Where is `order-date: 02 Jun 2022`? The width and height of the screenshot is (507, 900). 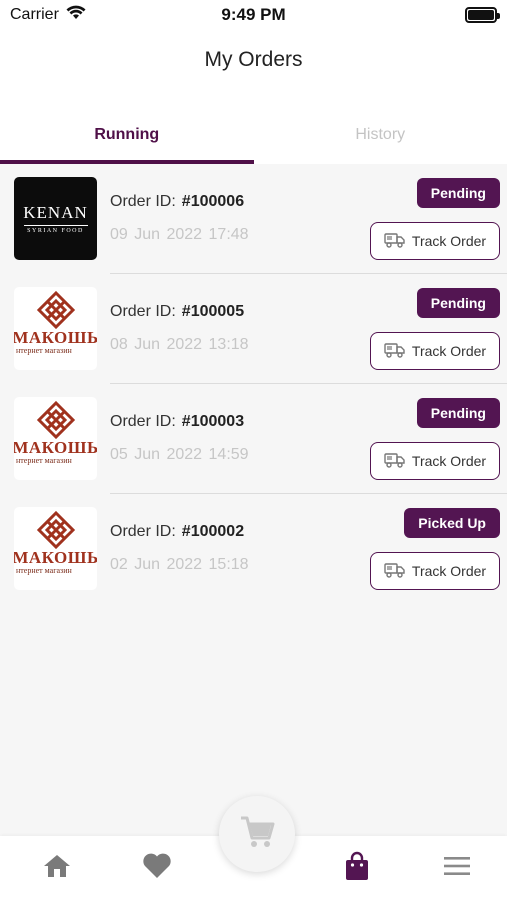 order-date: 02 Jun 2022 is located at coordinates (156, 564).